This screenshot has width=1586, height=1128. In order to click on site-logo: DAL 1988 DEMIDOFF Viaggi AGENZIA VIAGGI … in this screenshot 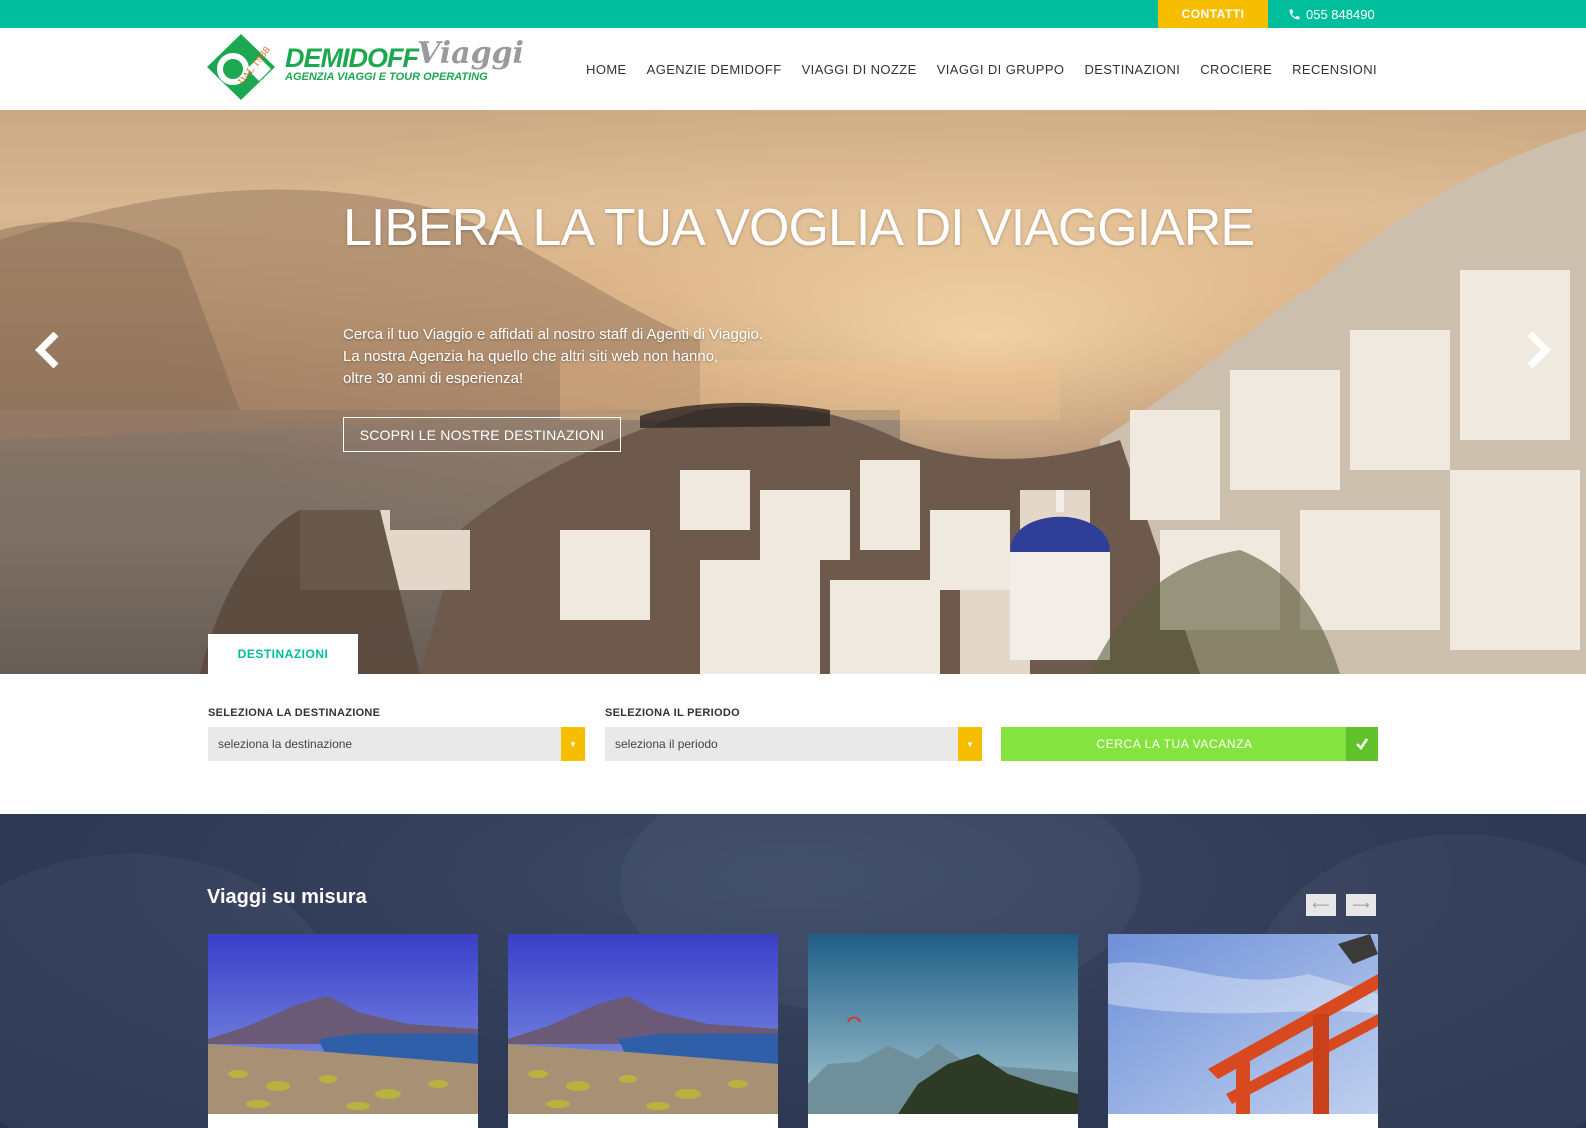, I will do `click(365, 69)`.